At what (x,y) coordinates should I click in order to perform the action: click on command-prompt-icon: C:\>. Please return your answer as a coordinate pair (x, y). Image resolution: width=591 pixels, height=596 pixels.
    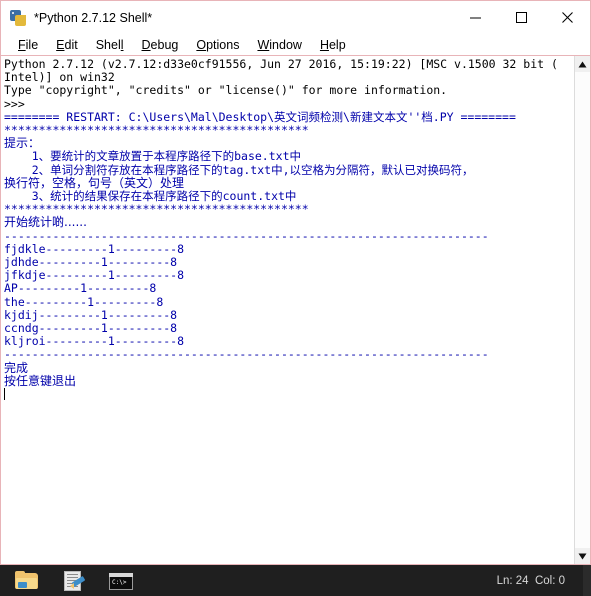
    Looking at the image, I should click on (121, 581).